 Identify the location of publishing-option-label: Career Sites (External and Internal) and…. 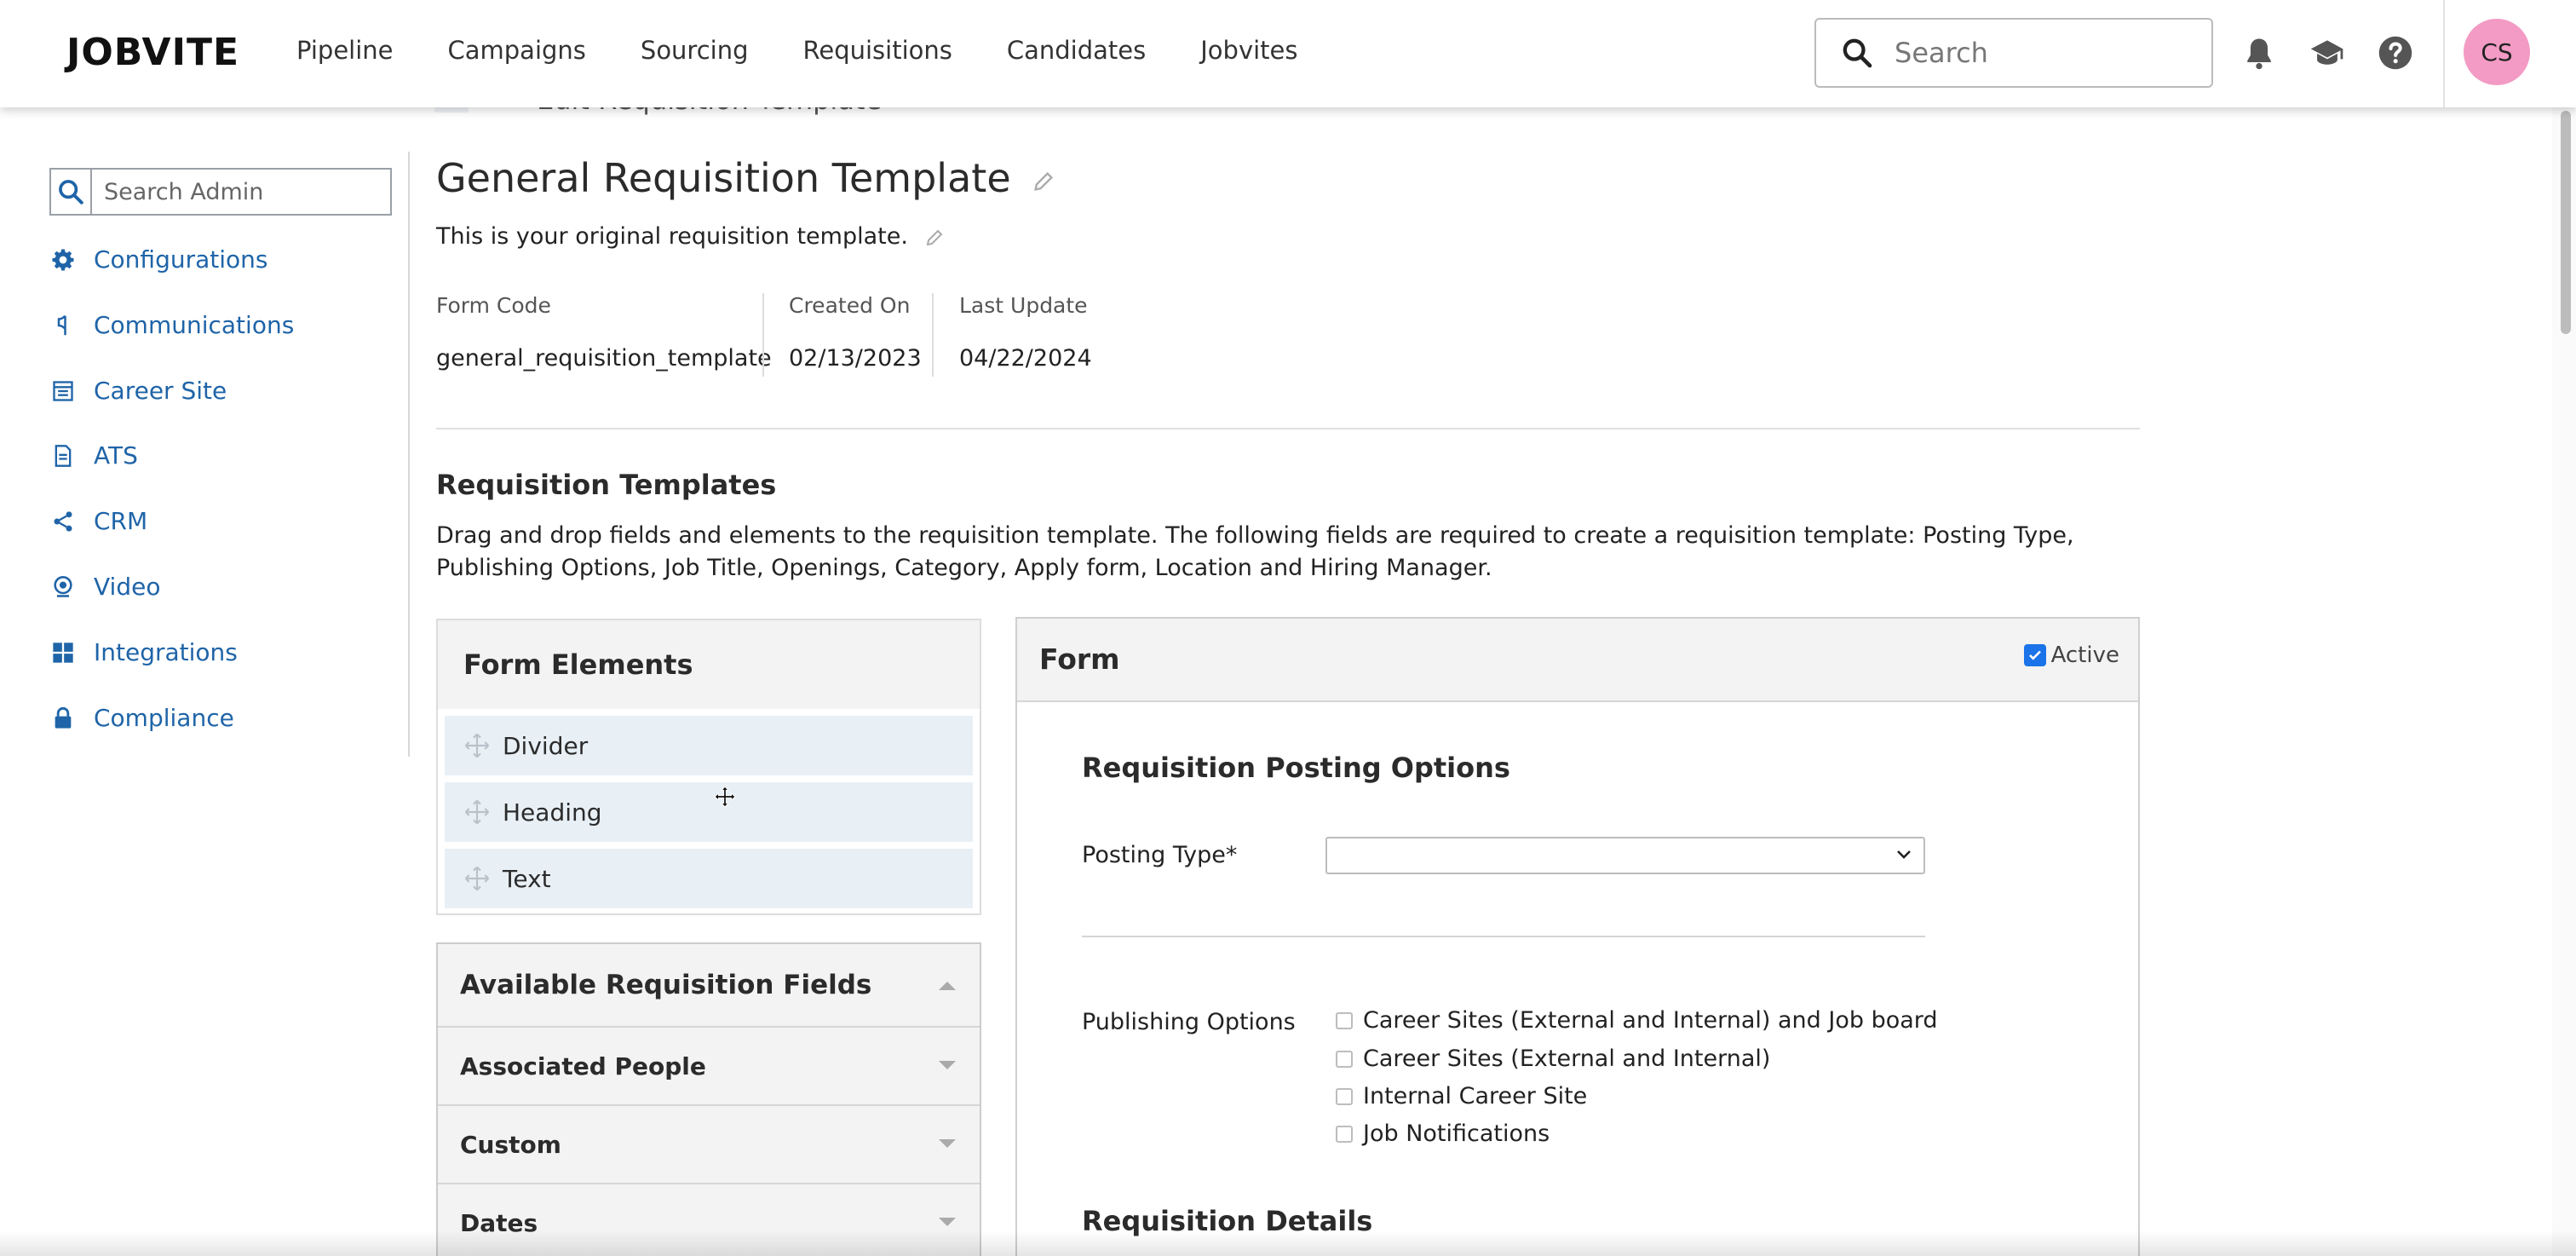
(1651, 1020).